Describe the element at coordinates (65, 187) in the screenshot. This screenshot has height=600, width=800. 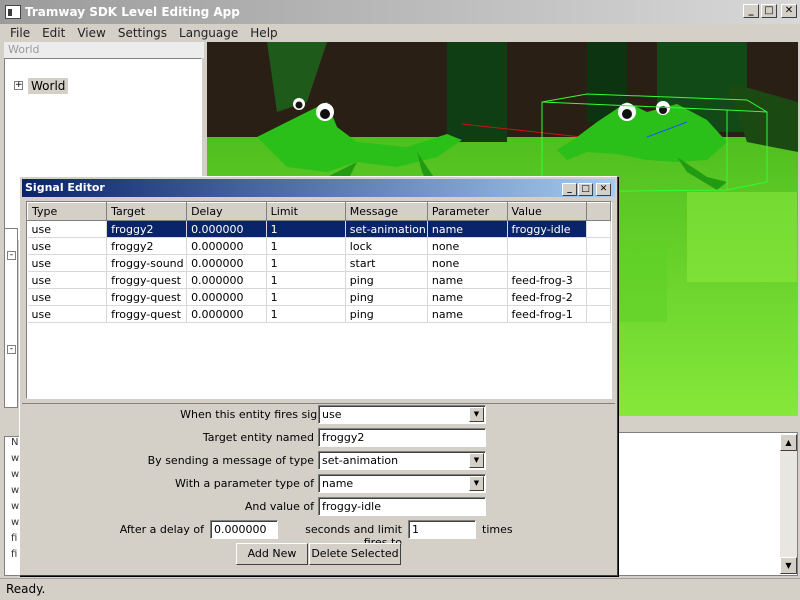
I see `dialog-title: Signal Editor` at that location.